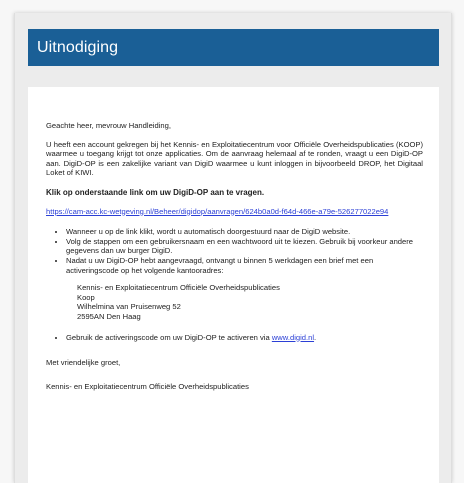 This screenshot has height=483, width=464. What do you see at coordinates (108, 125) in the screenshot?
I see `greeting-text: Geachte heer, mevrouw Handleiding,` at bounding box center [108, 125].